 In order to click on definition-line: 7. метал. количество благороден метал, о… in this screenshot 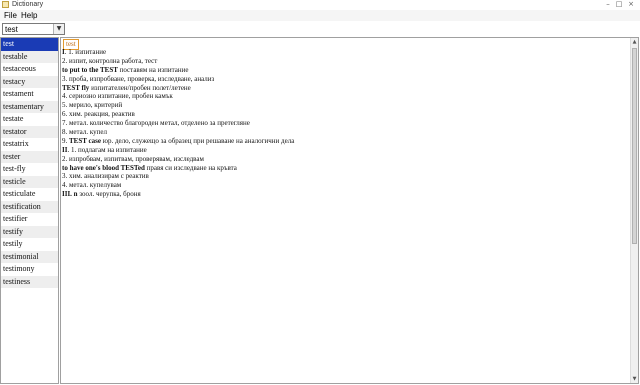, I will do `click(345, 123)`.